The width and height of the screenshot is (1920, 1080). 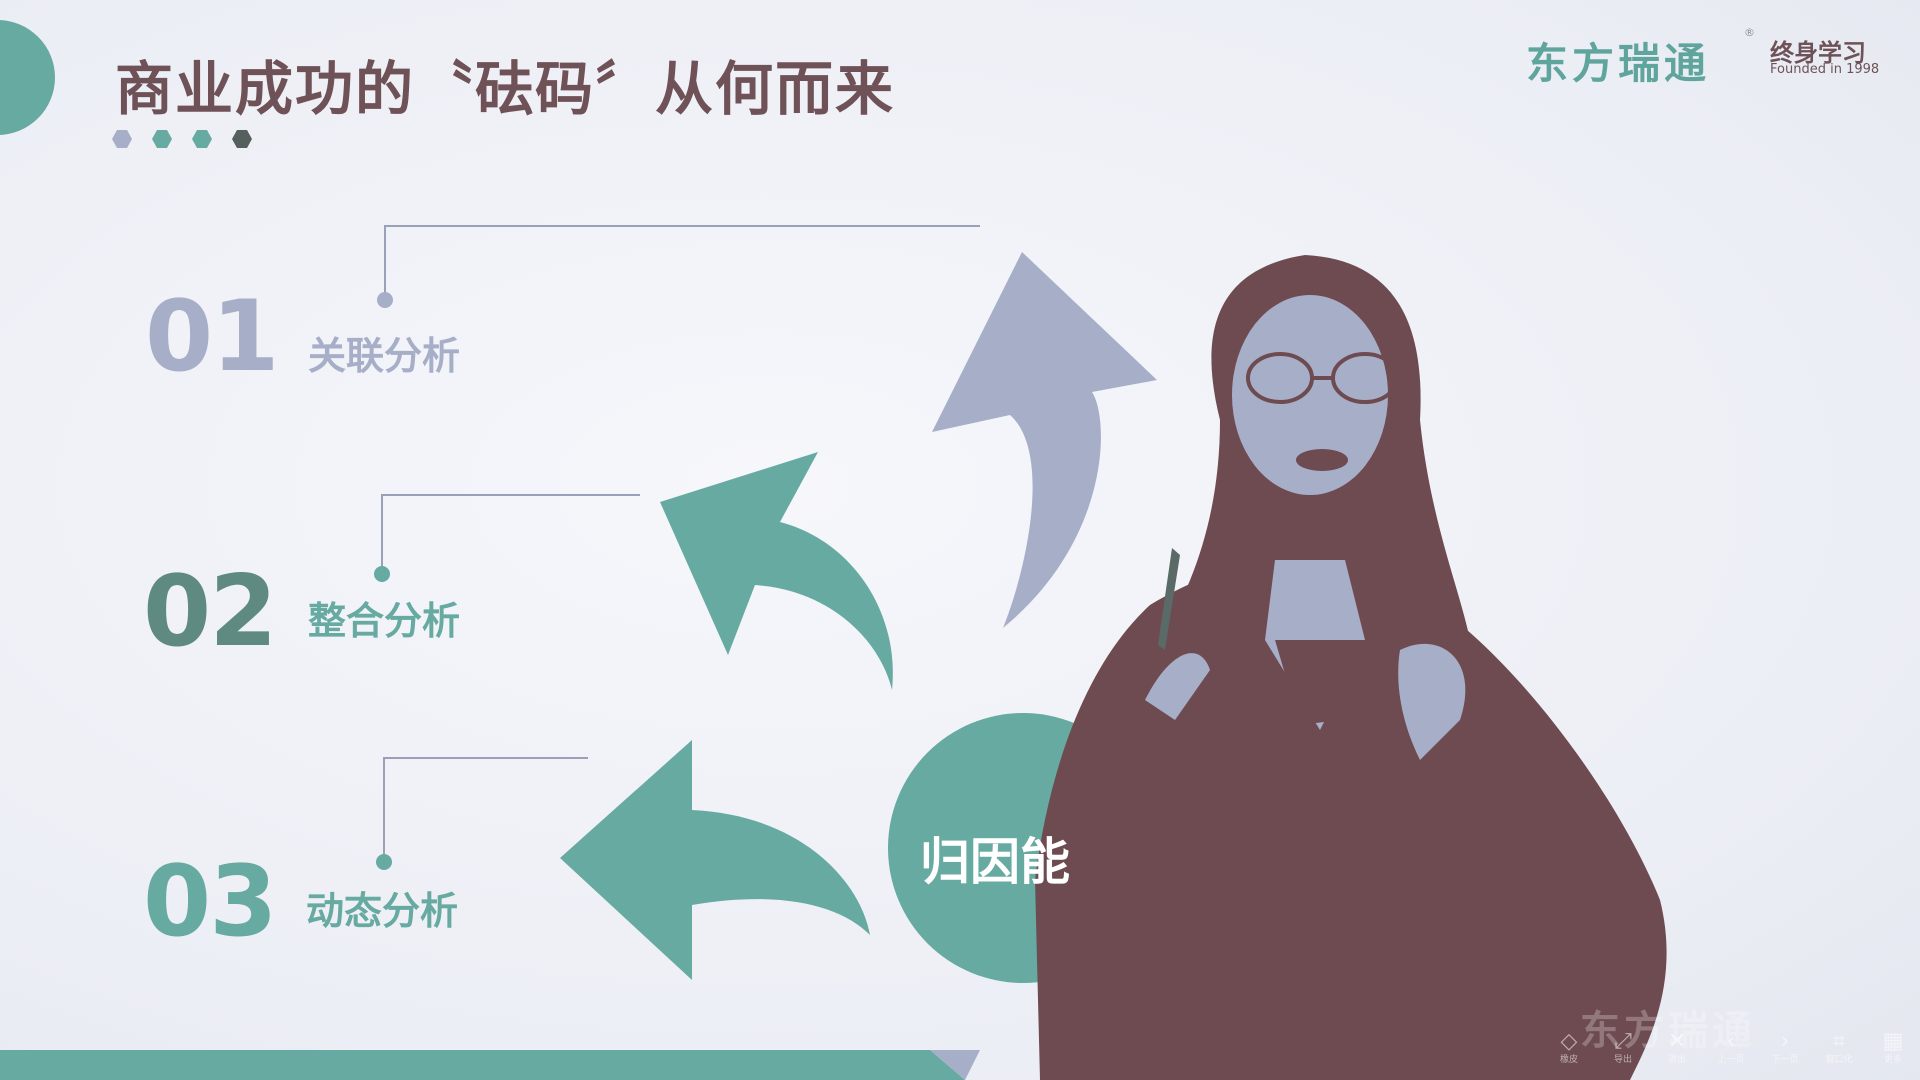 What do you see at coordinates (210, 612) in the screenshot?
I see `item-number-2: 02` at bounding box center [210, 612].